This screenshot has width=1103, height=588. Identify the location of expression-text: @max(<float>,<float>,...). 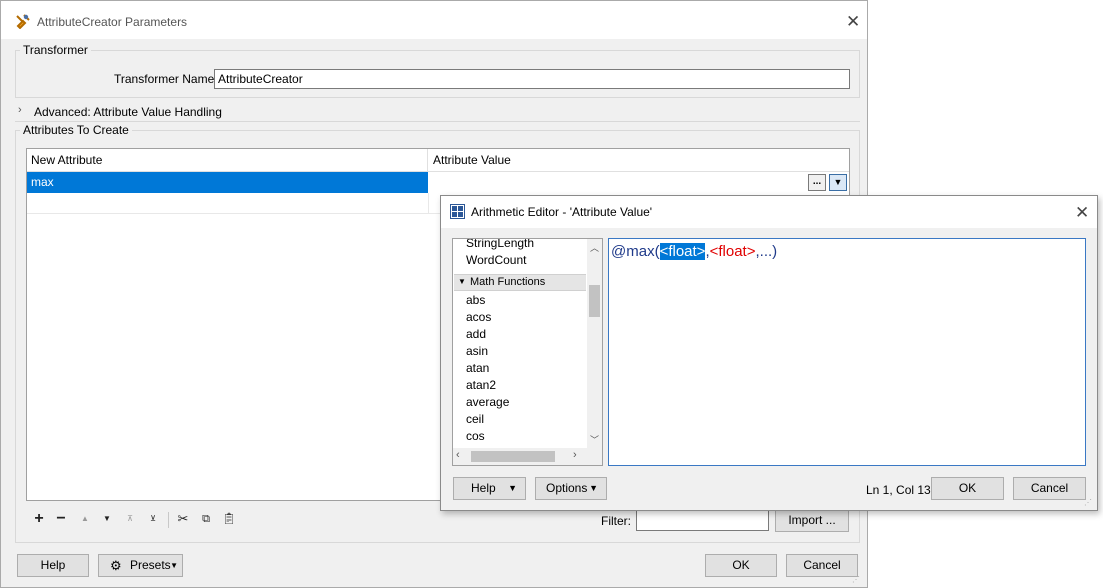
(694, 251).